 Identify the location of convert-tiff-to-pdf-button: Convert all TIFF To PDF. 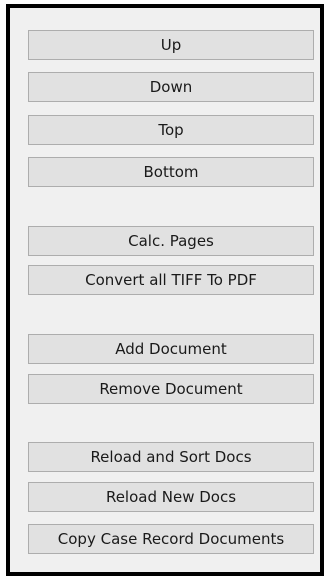
(171, 280).